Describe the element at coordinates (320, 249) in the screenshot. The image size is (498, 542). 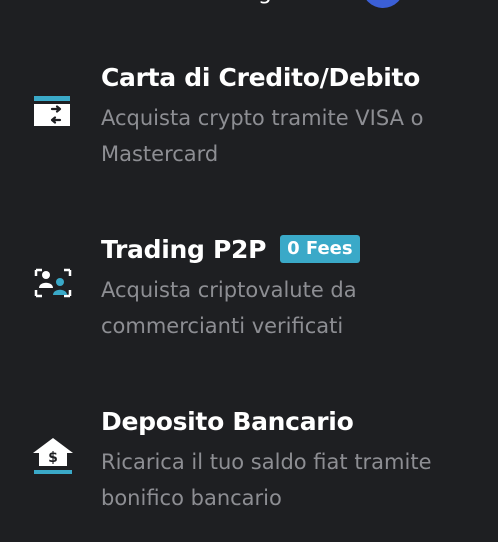
I see `fees-badge: 0 Fees` at that location.